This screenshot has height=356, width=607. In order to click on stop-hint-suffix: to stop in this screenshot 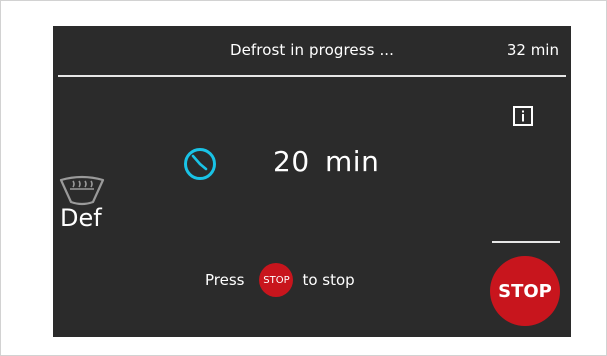, I will do `click(328, 280)`.